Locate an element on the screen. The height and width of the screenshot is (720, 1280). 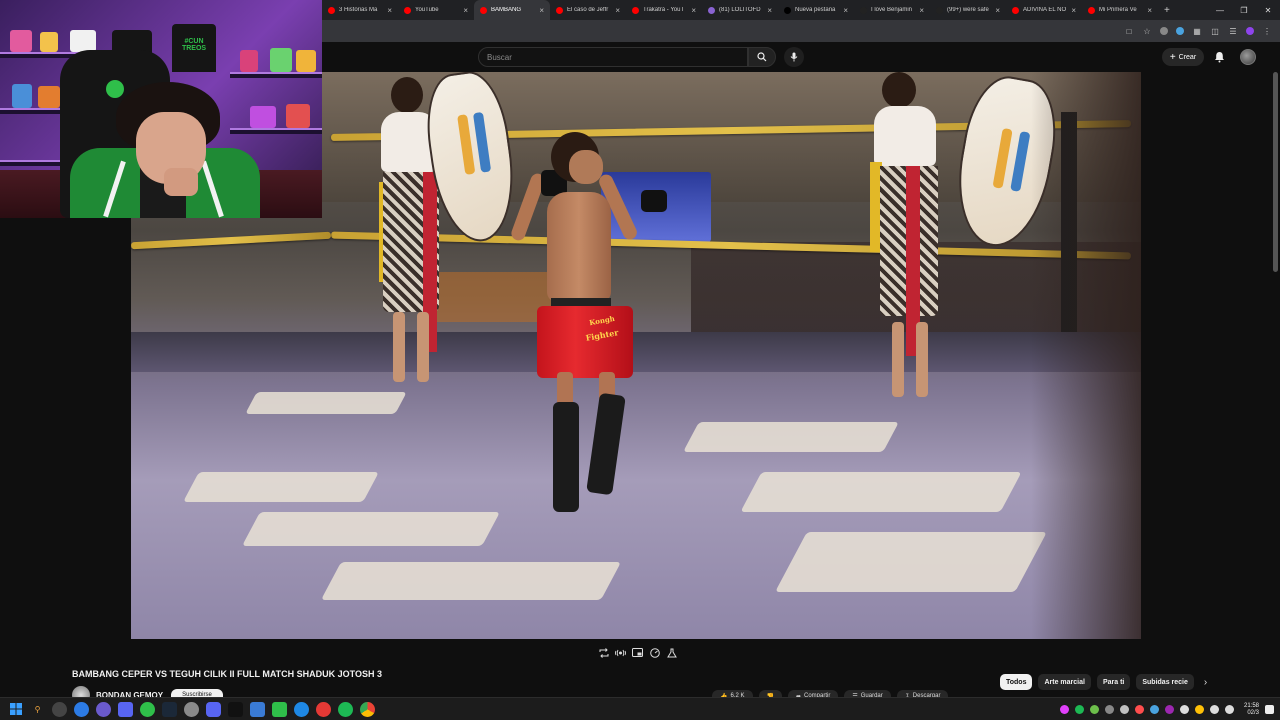
browser-tab: El caso de Jeffr × is located at coordinates (588, 10).